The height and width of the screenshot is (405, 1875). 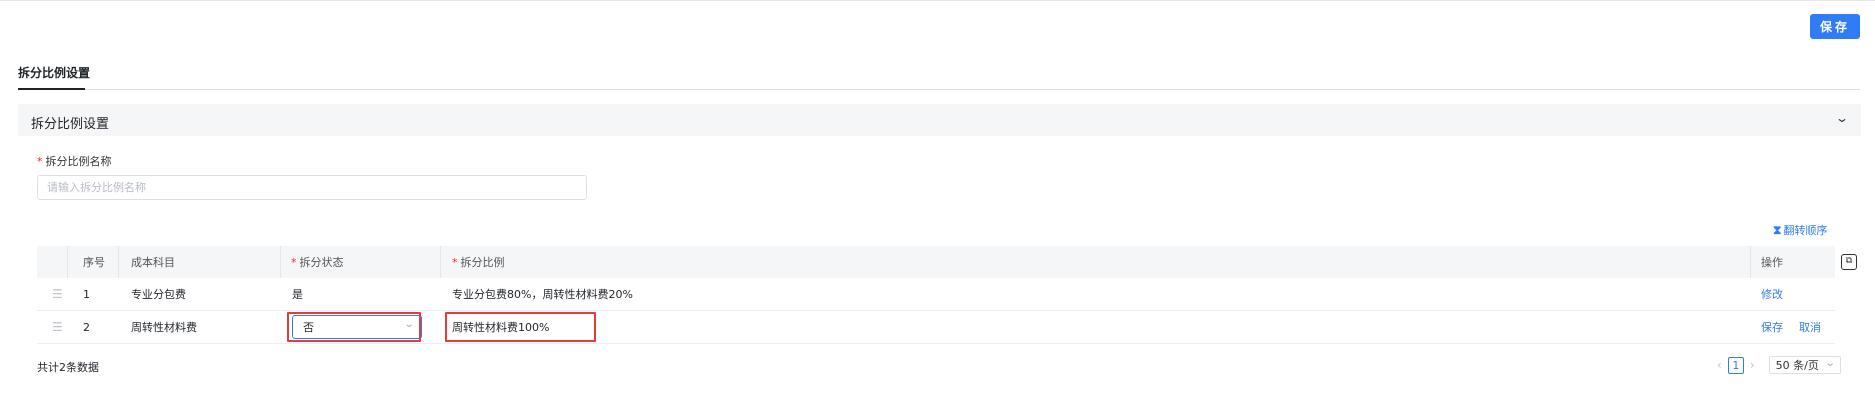 I want to click on next-page-icon: ›, so click(x=1752, y=365).